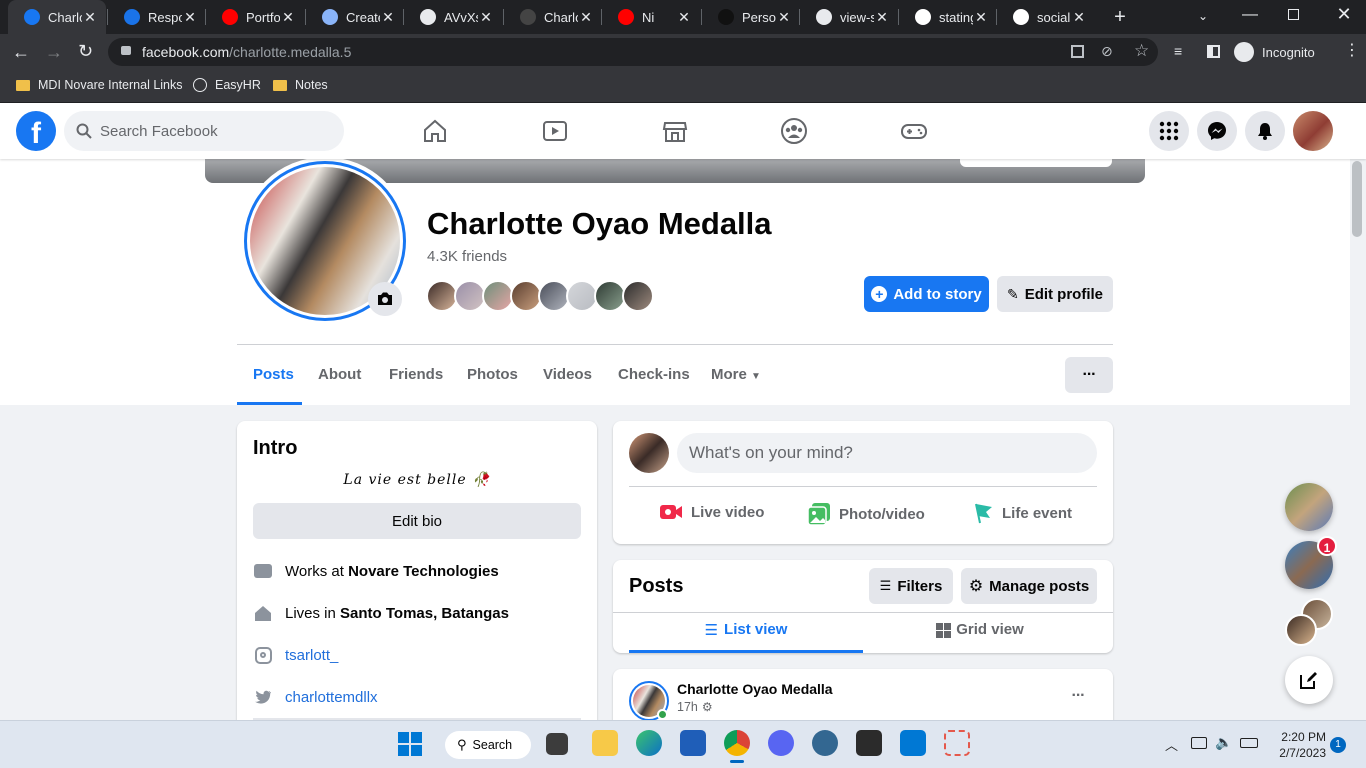  I want to click on profile-more-options-button: ···, so click(1089, 375).